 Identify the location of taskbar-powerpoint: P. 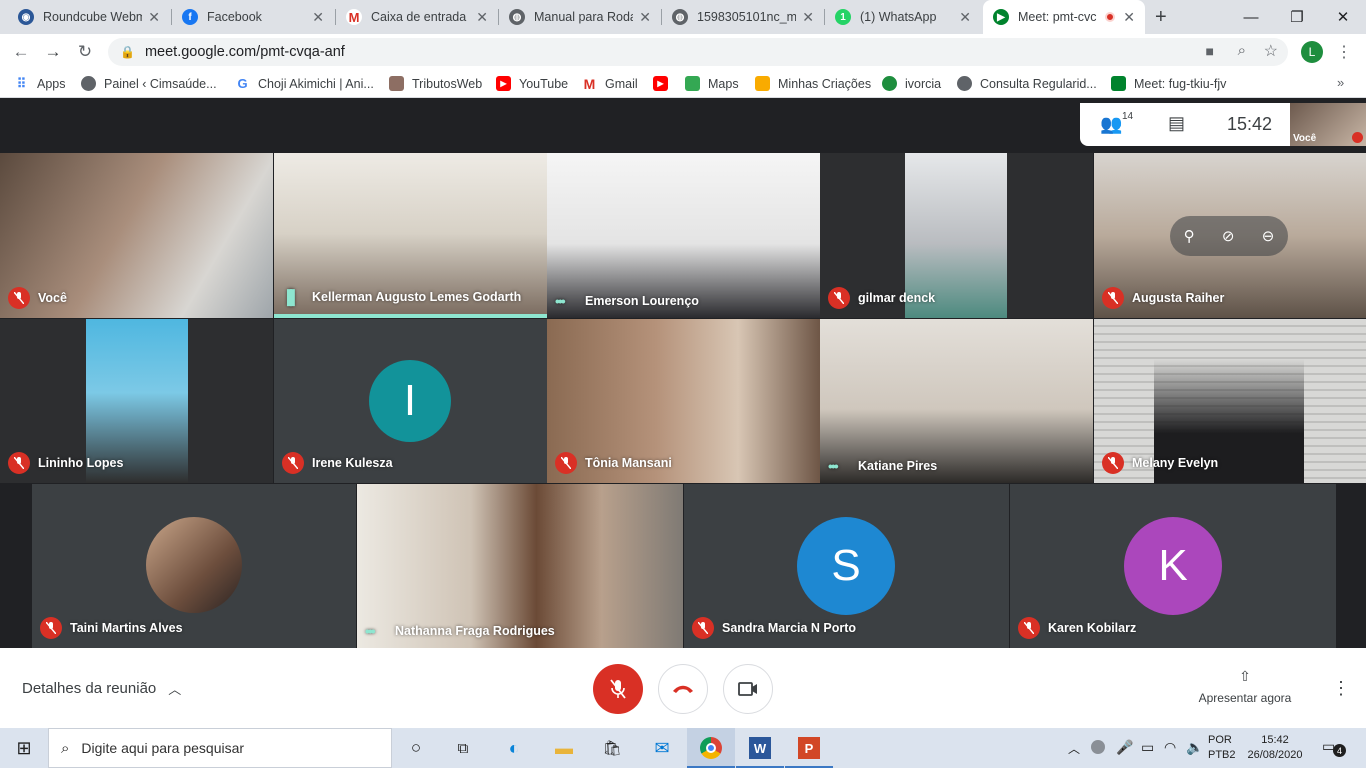
(809, 748).